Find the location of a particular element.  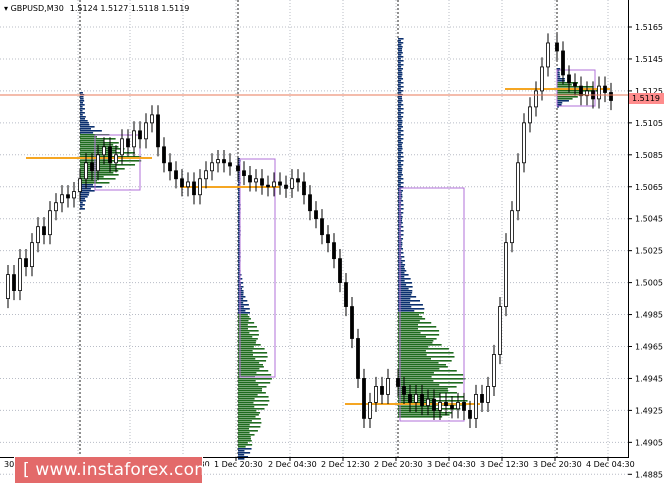

time-label: 4 Dec 04:30 is located at coordinates (610, 464).